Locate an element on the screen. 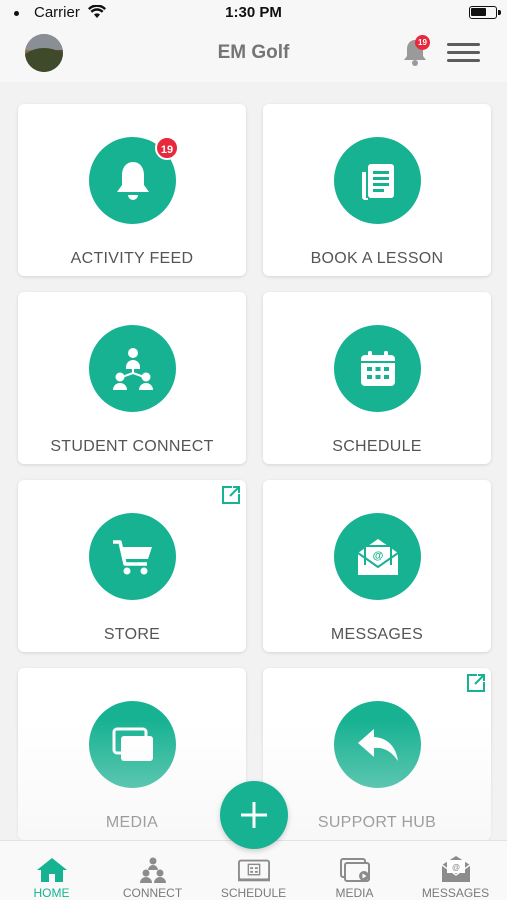  media-play-icon is located at coordinates (355, 870).